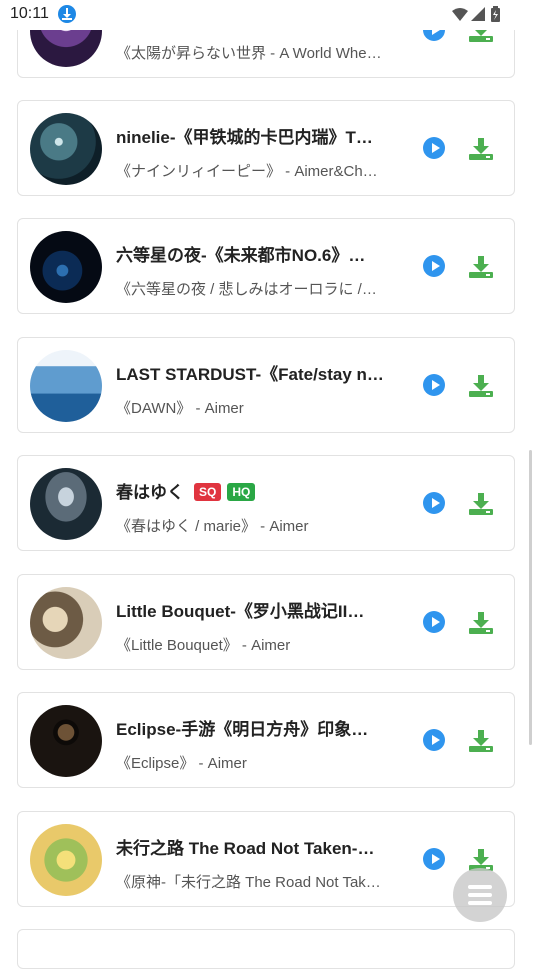  I want to click on song-card, so click(266, 949).